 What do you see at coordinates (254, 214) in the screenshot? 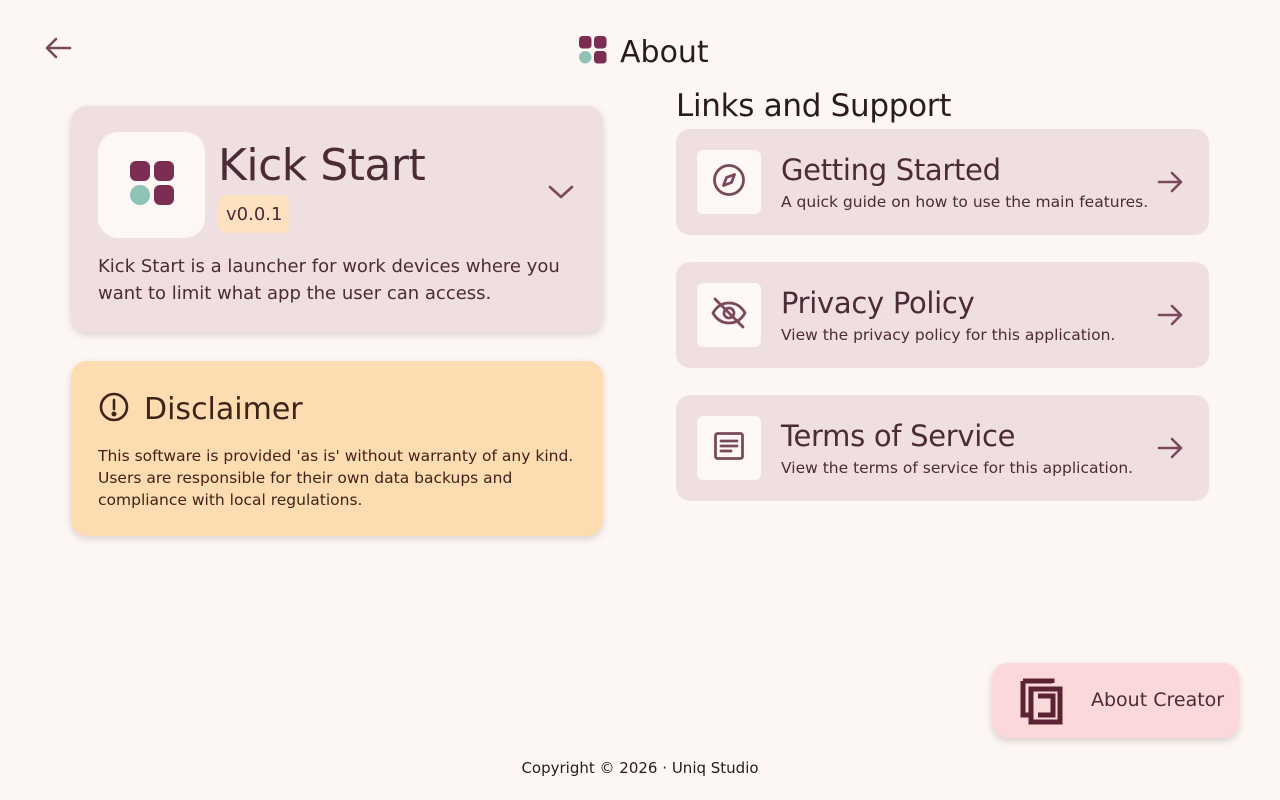
I see `version-badge: v0.0.1` at bounding box center [254, 214].